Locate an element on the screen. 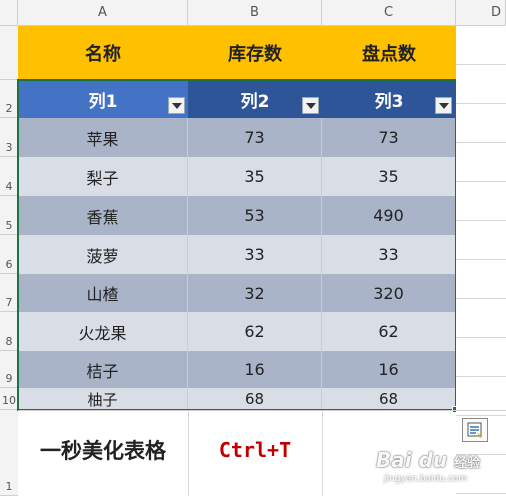  row-number-6: 6 is located at coordinates (9, 254).